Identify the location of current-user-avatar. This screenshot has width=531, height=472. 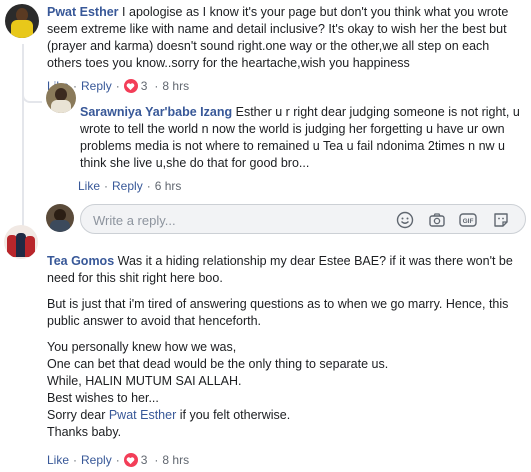
(60, 218).